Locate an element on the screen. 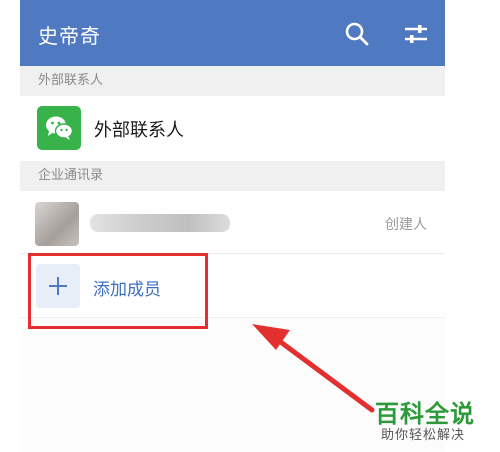  avatar is located at coordinates (57, 224).